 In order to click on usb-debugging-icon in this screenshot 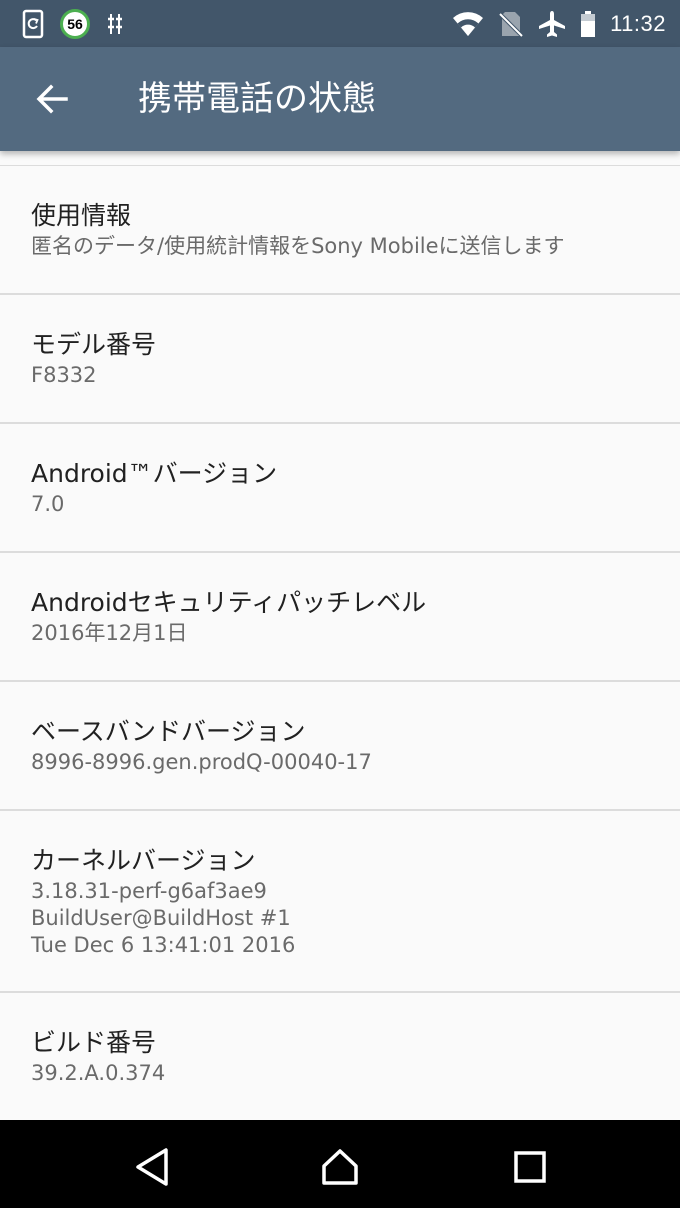, I will do `click(115, 24)`.